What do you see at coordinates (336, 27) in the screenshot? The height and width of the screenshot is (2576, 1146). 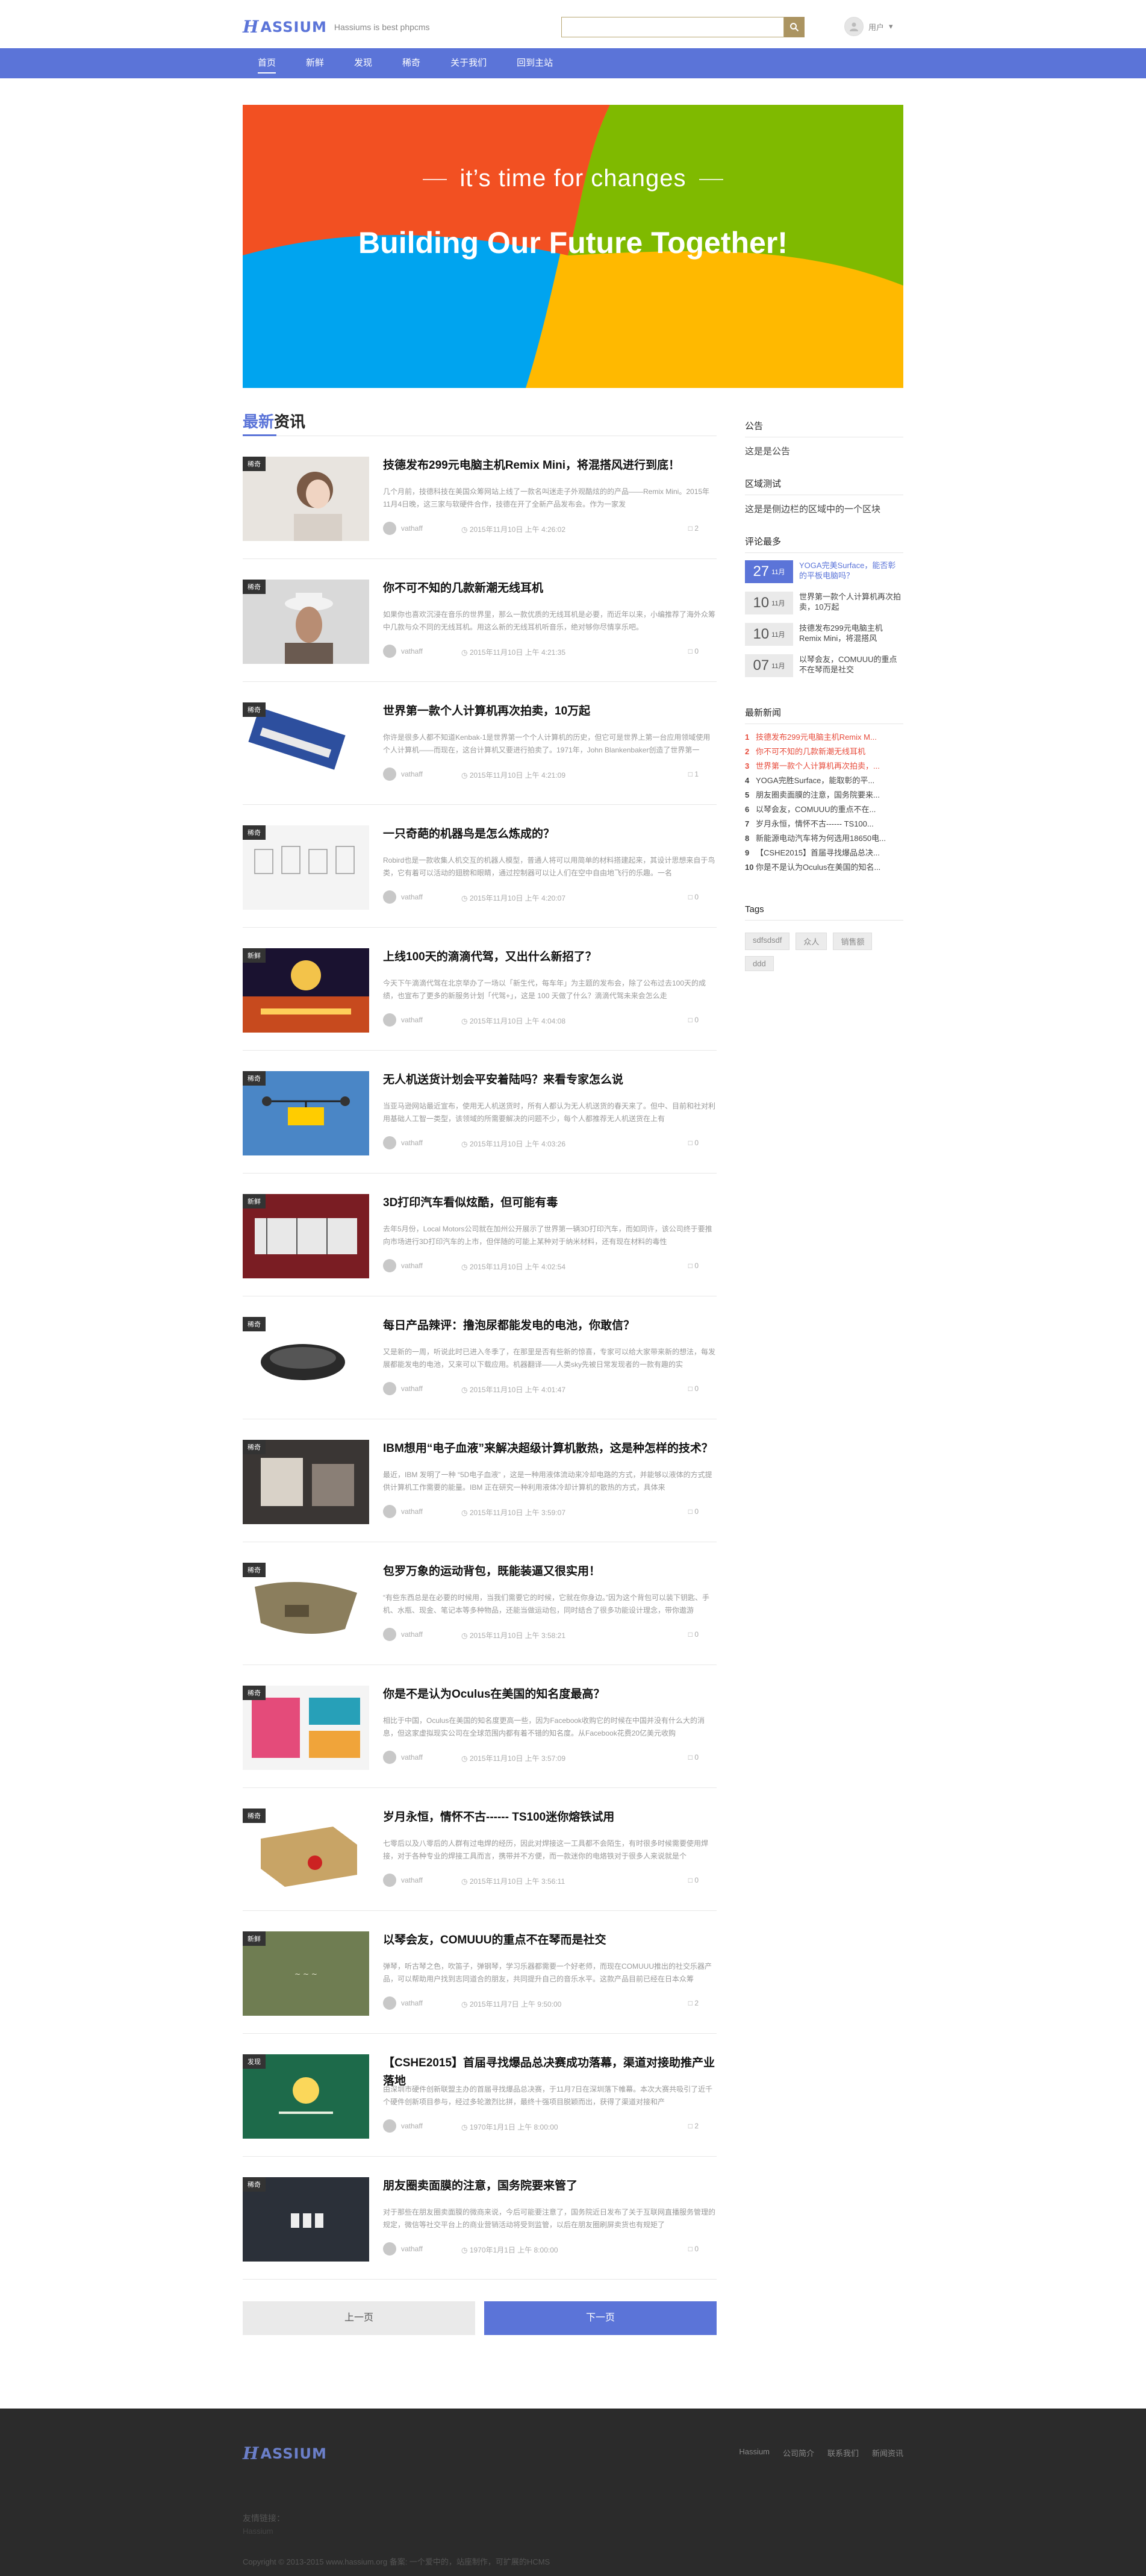 I see `site-logo: H ASSIUM Hassiums is best phpcms` at bounding box center [336, 27].